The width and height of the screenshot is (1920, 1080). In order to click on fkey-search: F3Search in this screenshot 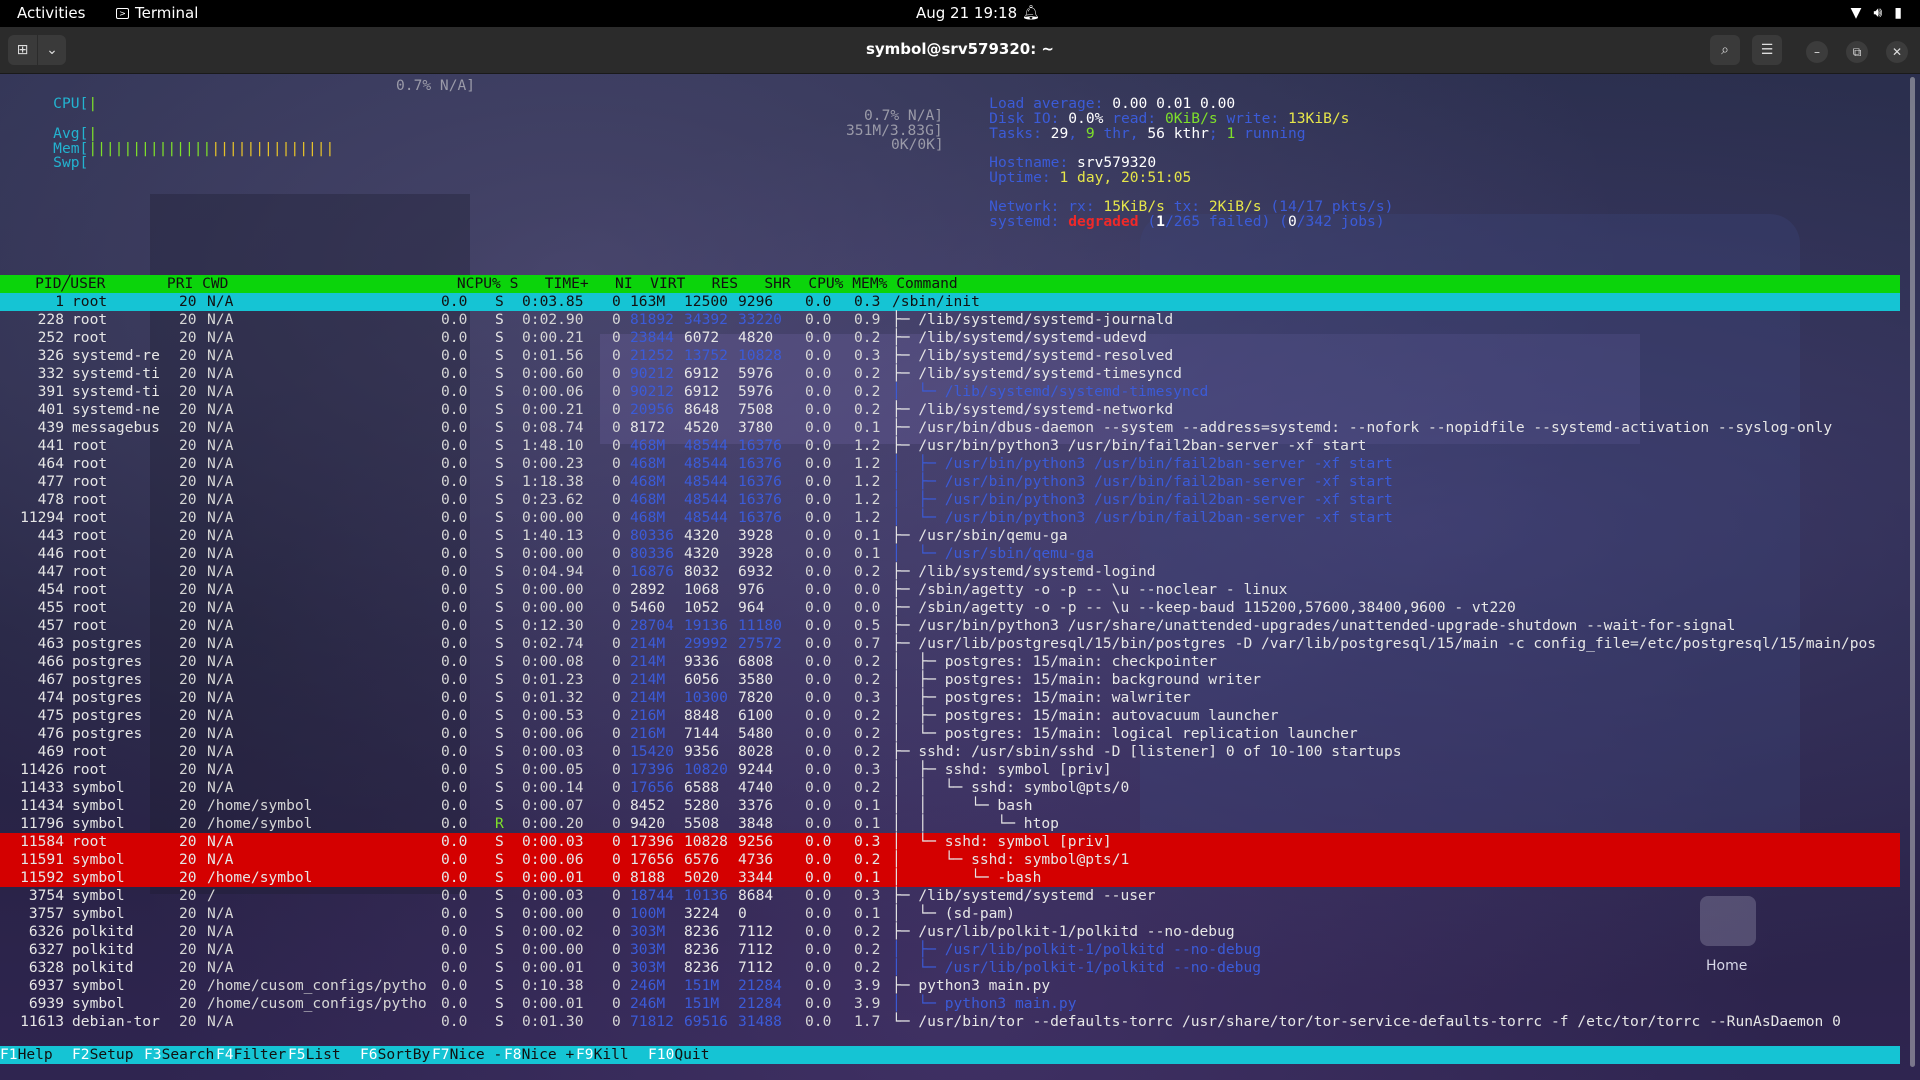, I will do `click(179, 1055)`.